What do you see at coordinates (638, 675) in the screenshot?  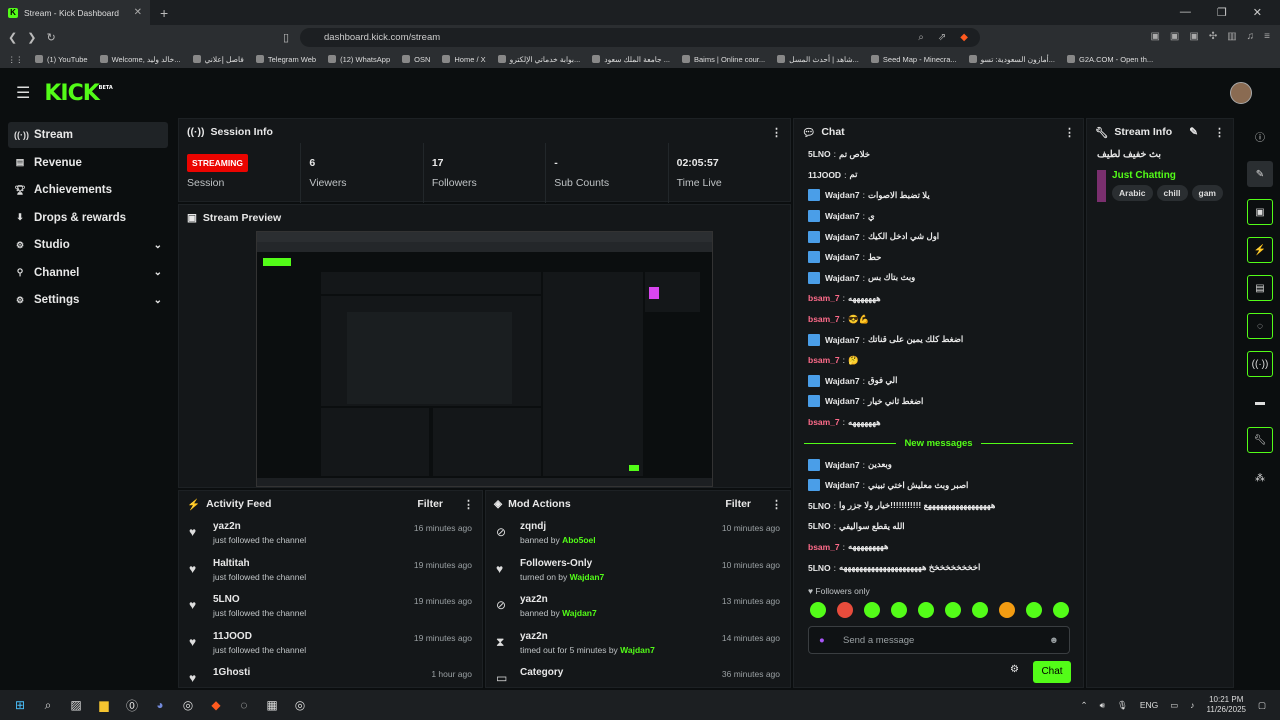 I see `list-item: ▭ Category 36 minutes ago` at bounding box center [638, 675].